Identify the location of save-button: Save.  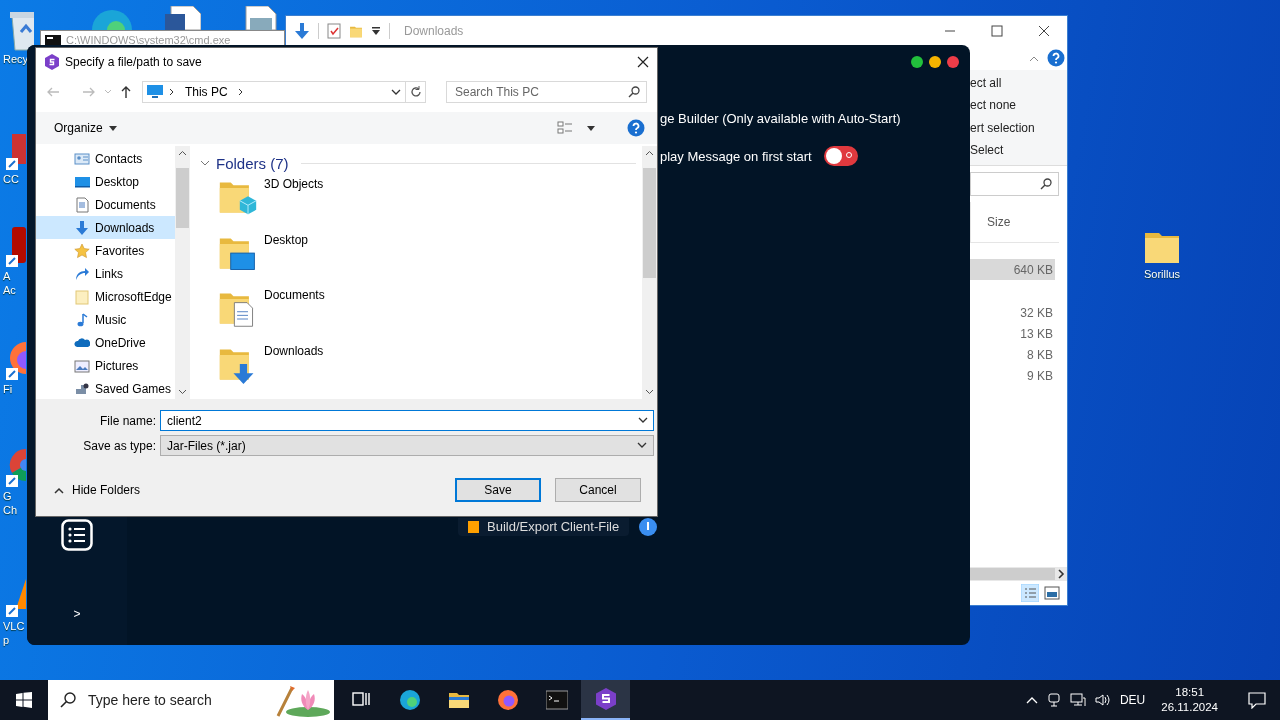
(498, 490).